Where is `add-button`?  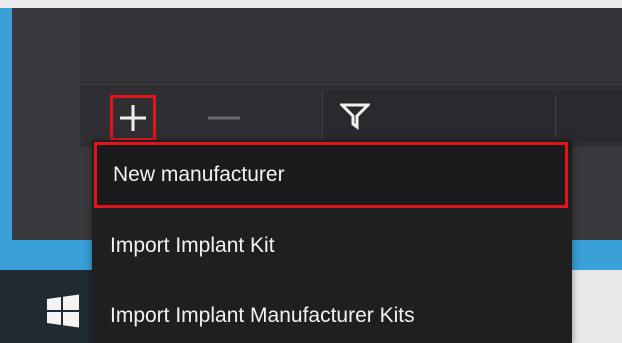 add-button is located at coordinates (133, 118).